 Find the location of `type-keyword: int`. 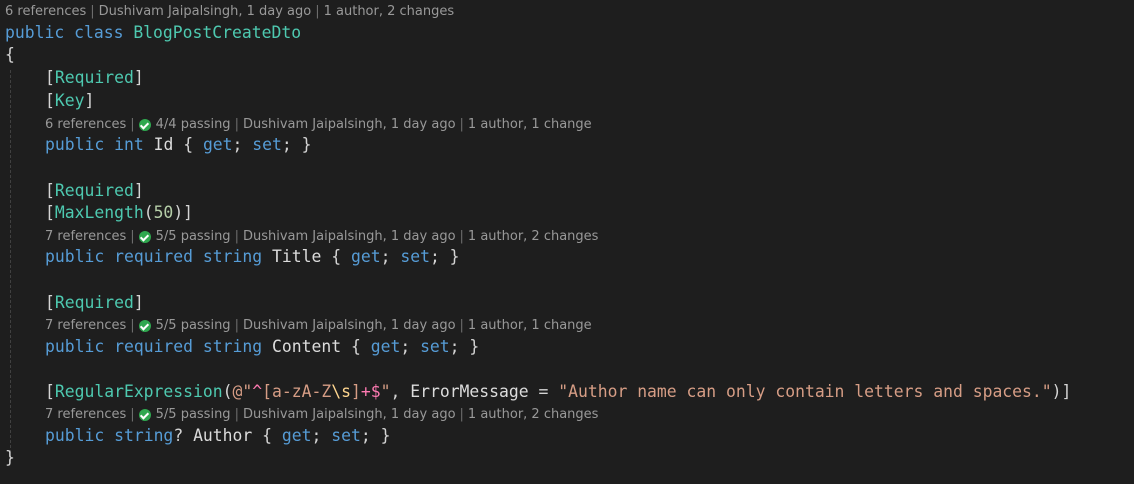

type-keyword: int is located at coordinates (129, 144).